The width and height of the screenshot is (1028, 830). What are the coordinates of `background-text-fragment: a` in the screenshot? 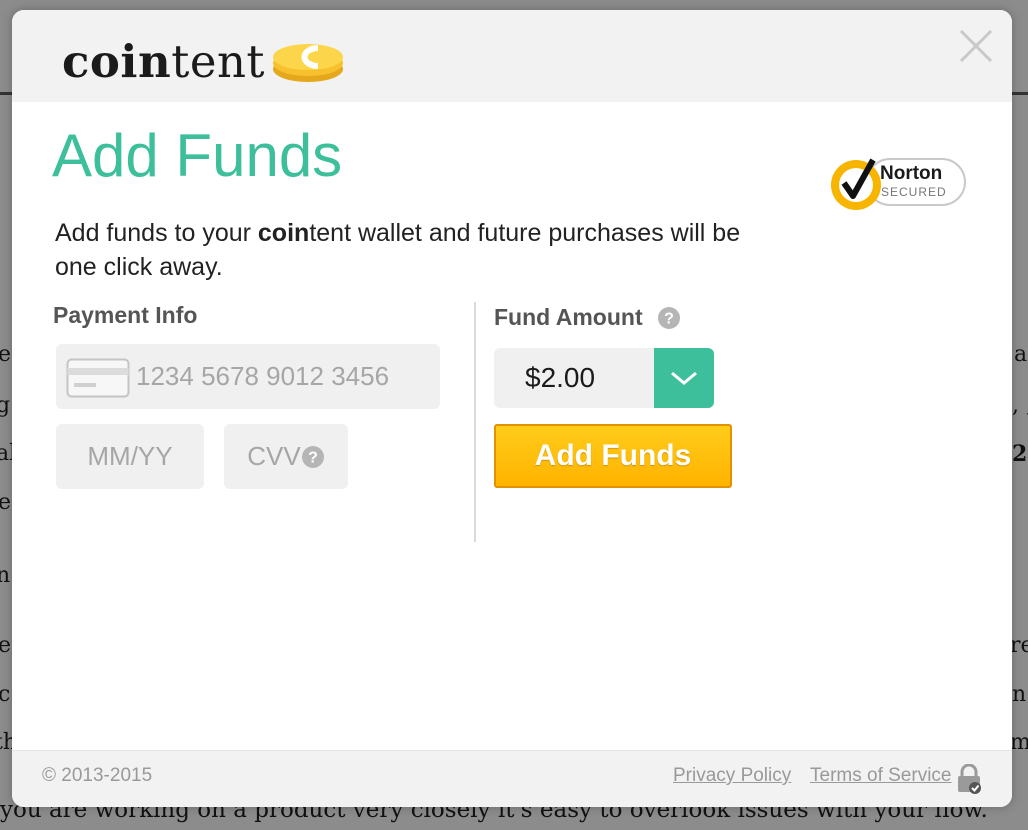 It's located at (1021, 354).